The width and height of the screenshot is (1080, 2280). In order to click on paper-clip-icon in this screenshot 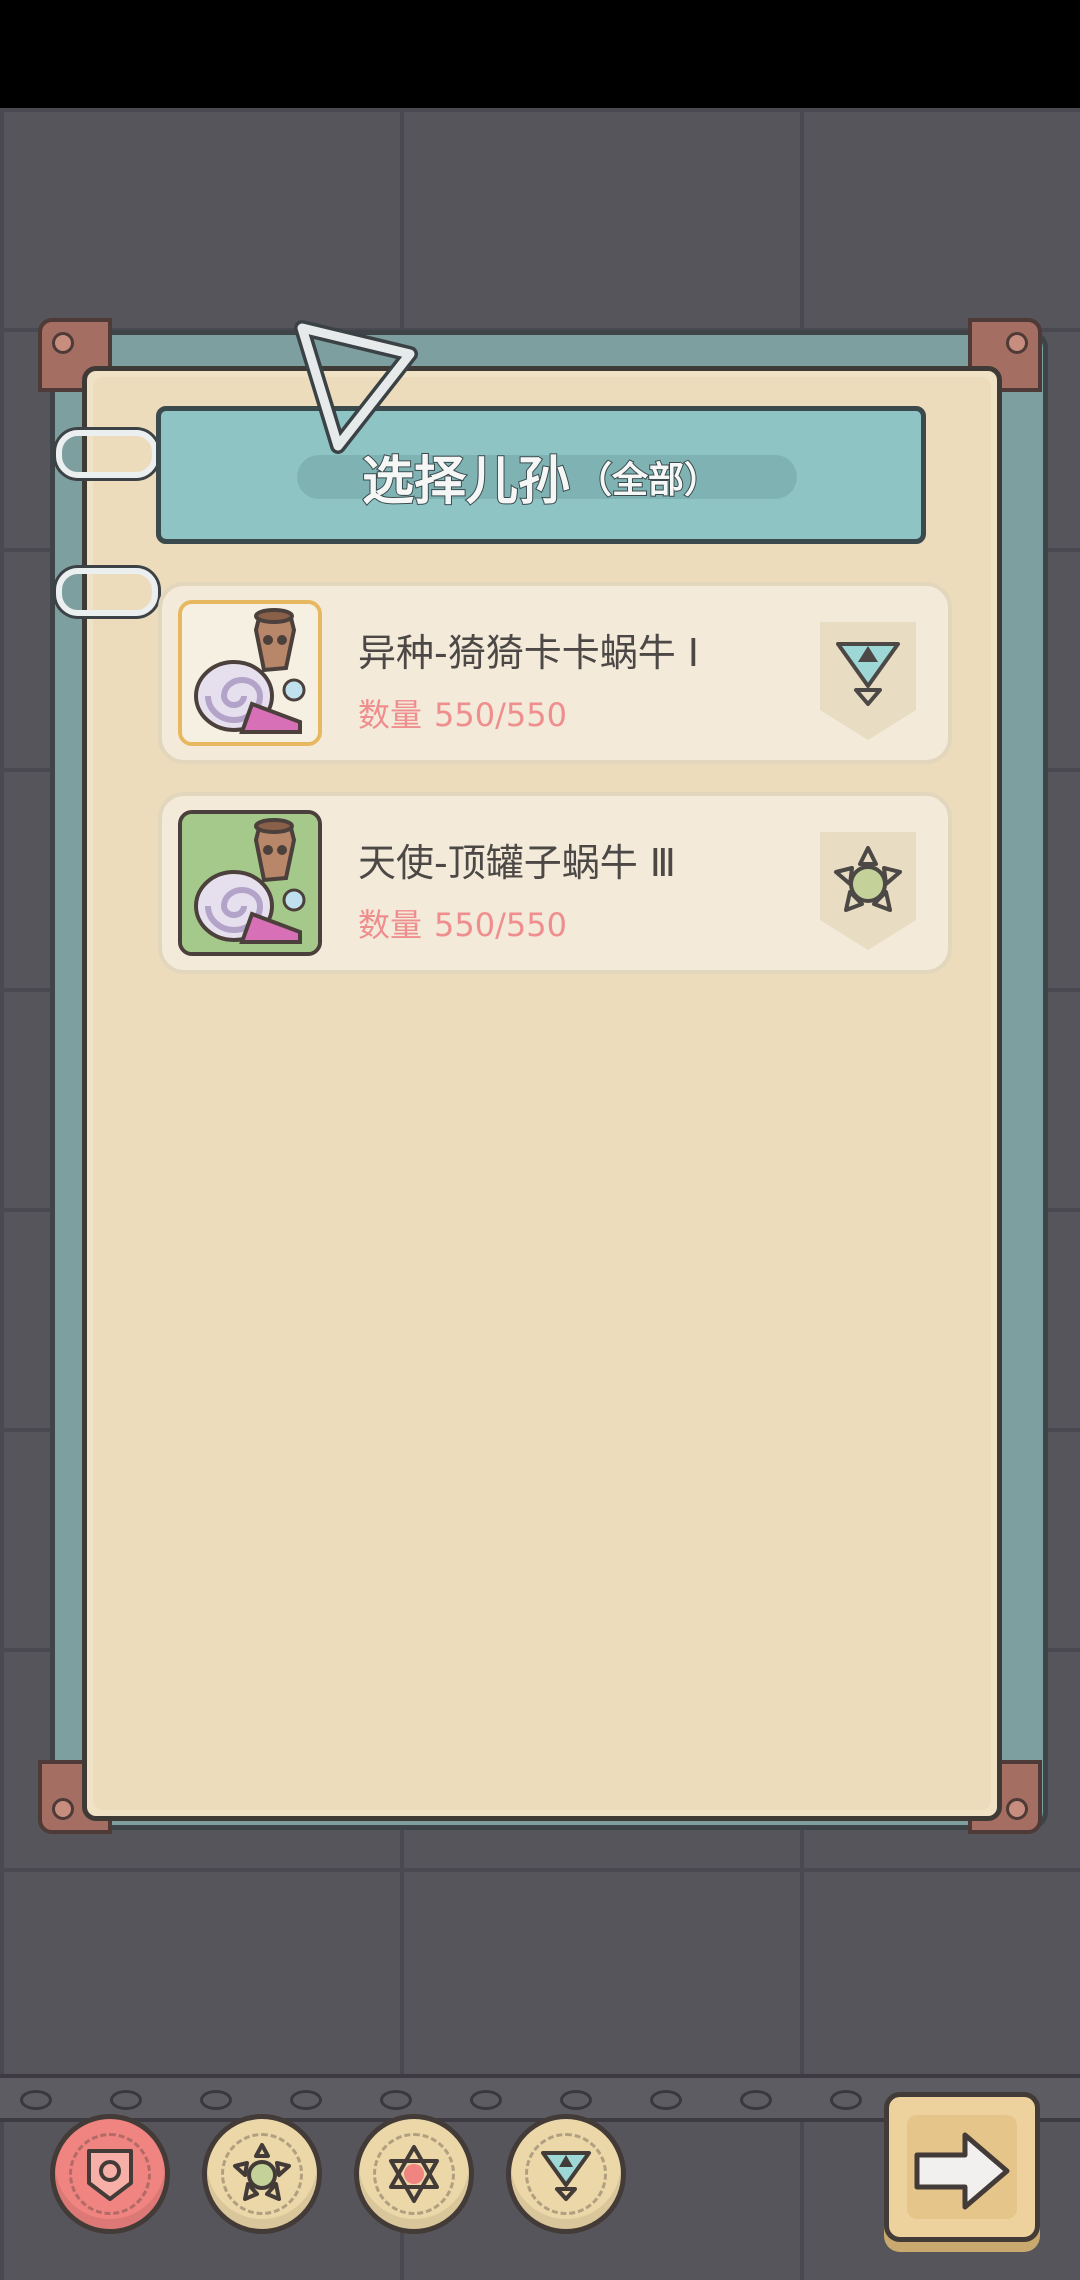, I will do `click(356, 387)`.